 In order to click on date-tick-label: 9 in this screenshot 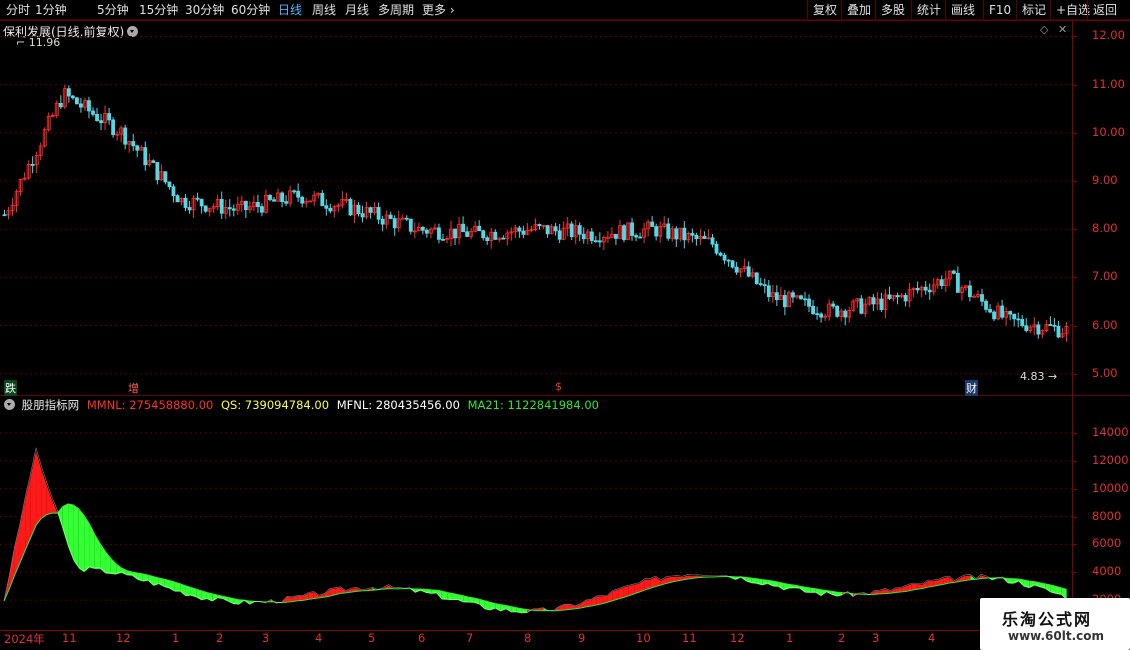, I will do `click(582, 638)`.